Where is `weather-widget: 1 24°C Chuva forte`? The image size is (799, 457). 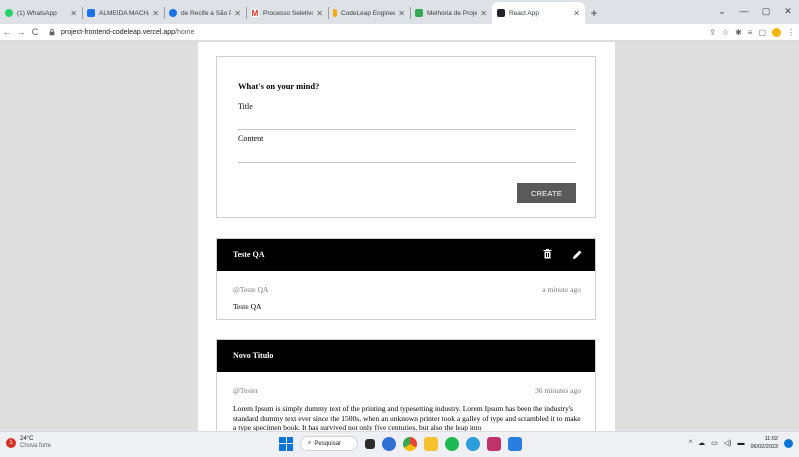 weather-widget: 1 24°C Chuva forte is located at coordinates (28, 443).